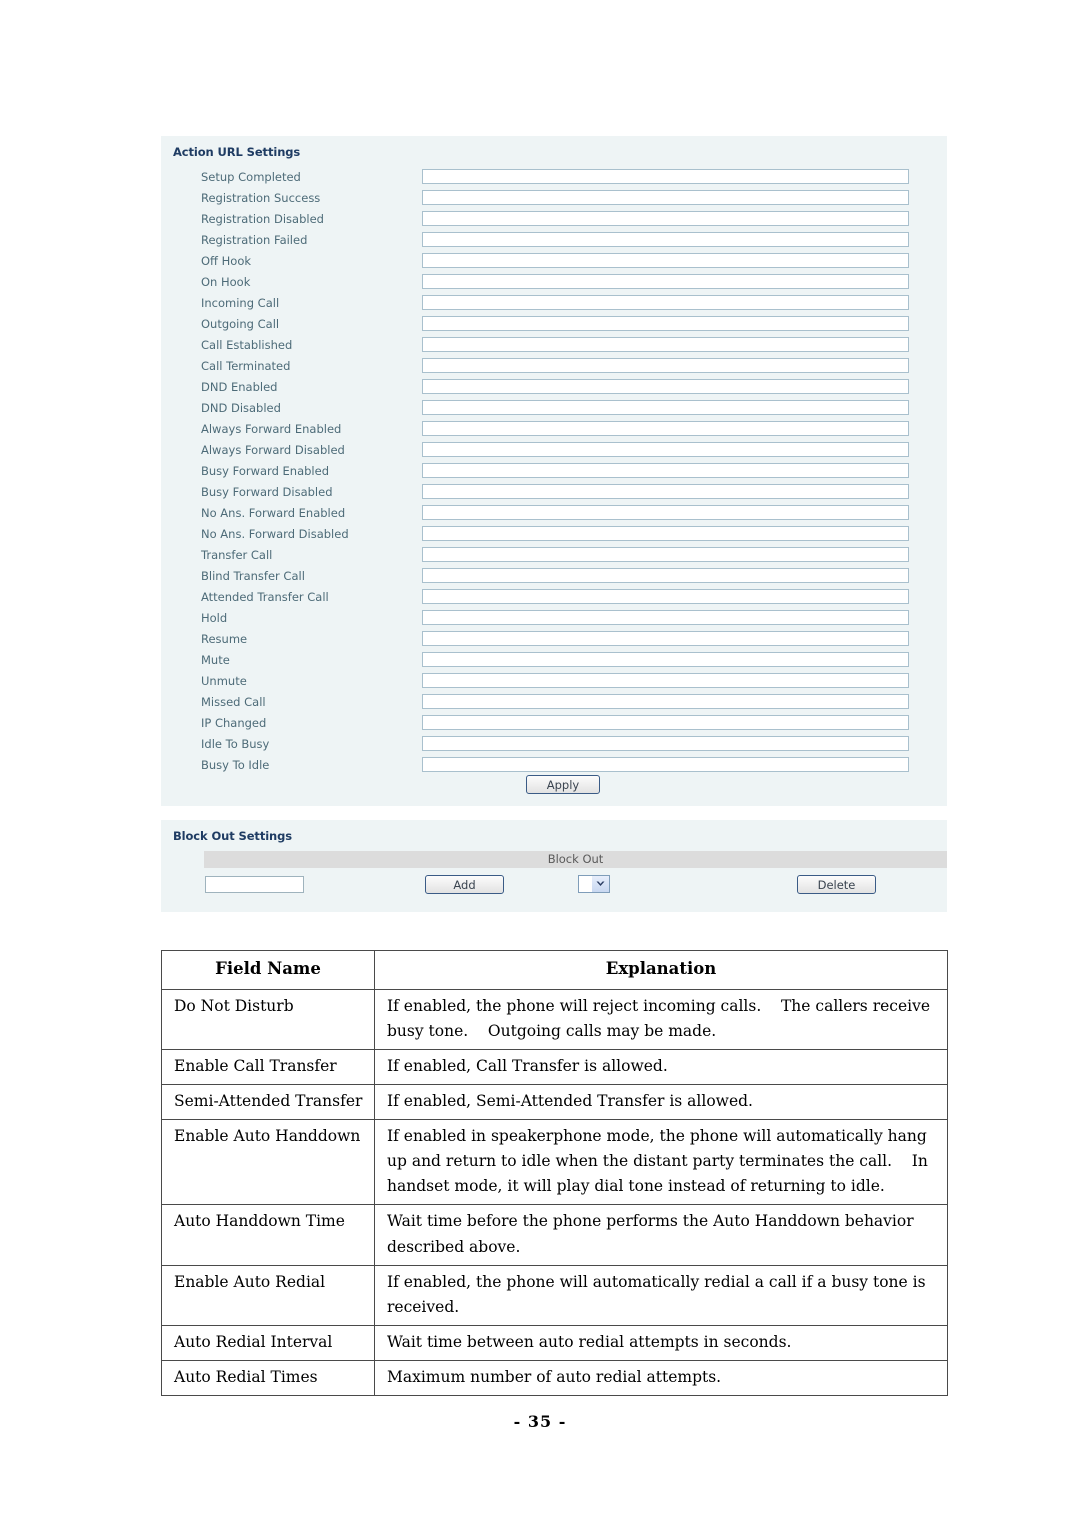  I want to click on block-out-settings-panel: Block Out Settings Block Out Add Delete, so click(554, 866).